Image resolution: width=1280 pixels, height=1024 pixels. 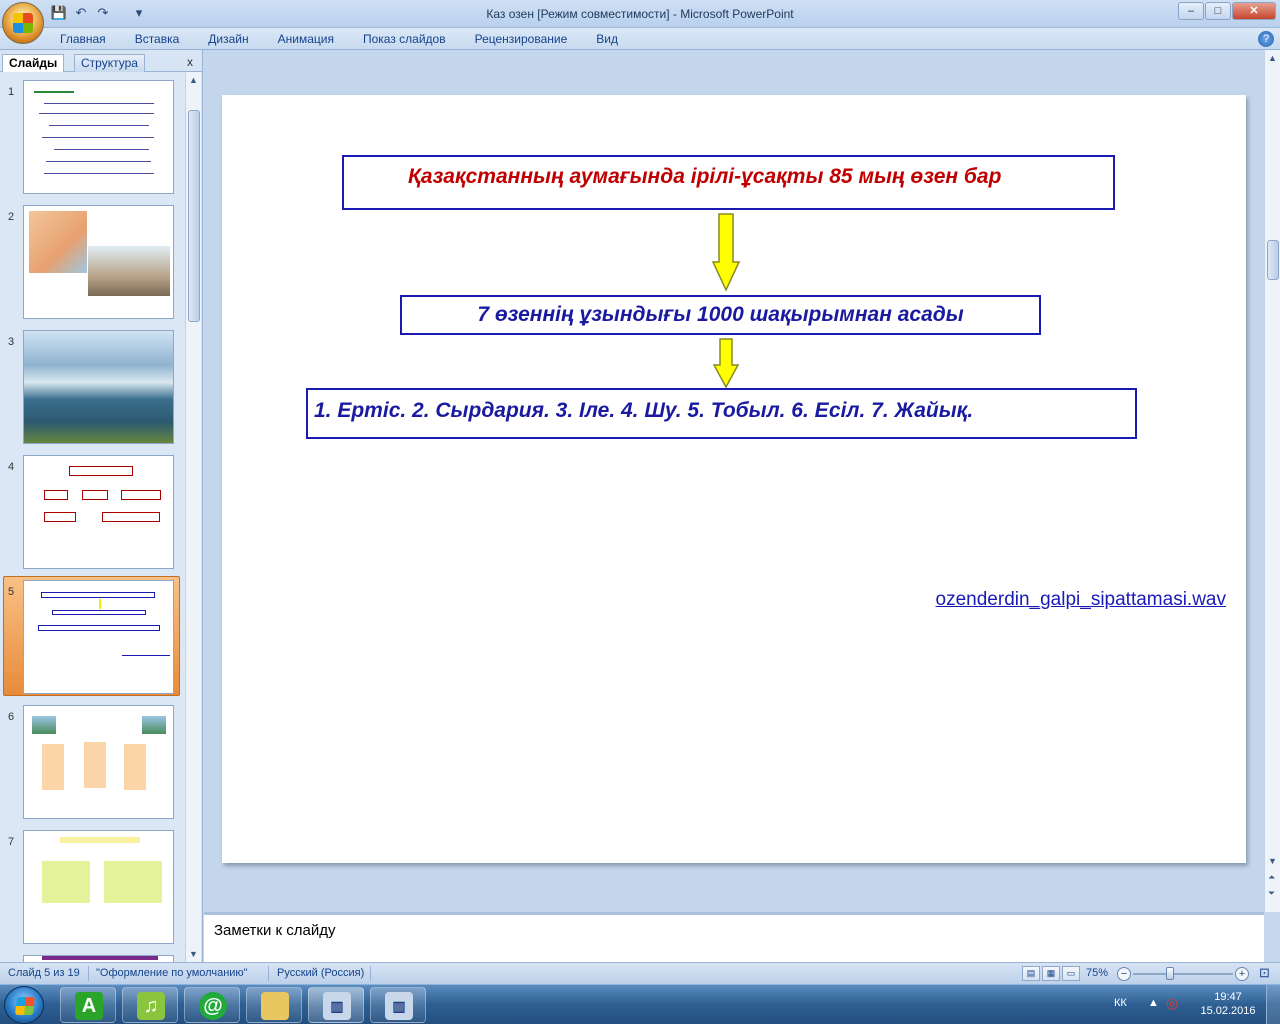 What do you see at coordinates (404, 39) in the screenshot?
I see `tab-slideshow: Показ слайдов` at bounding box center [404, 39].